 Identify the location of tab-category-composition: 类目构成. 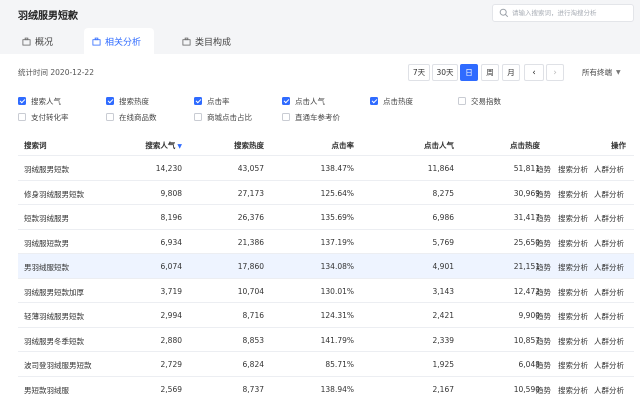
(206, 41).